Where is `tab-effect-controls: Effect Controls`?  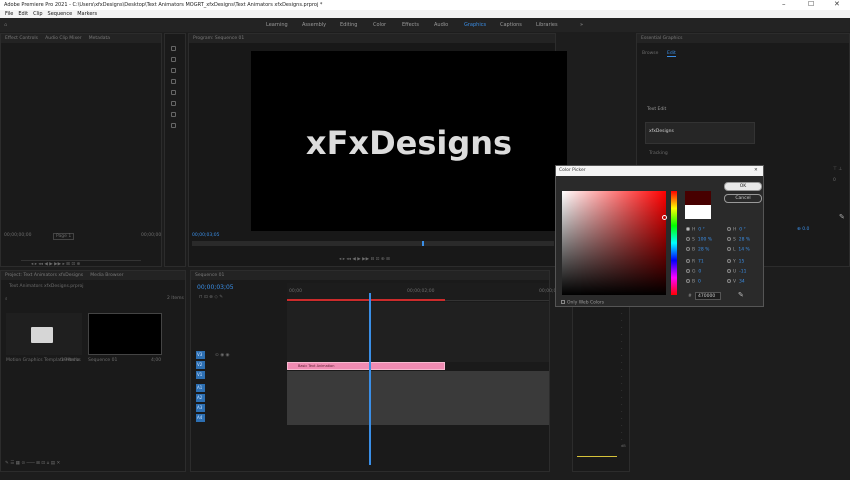 tab-effect-controls: Effect Controls is located at coordinates (21, 38).